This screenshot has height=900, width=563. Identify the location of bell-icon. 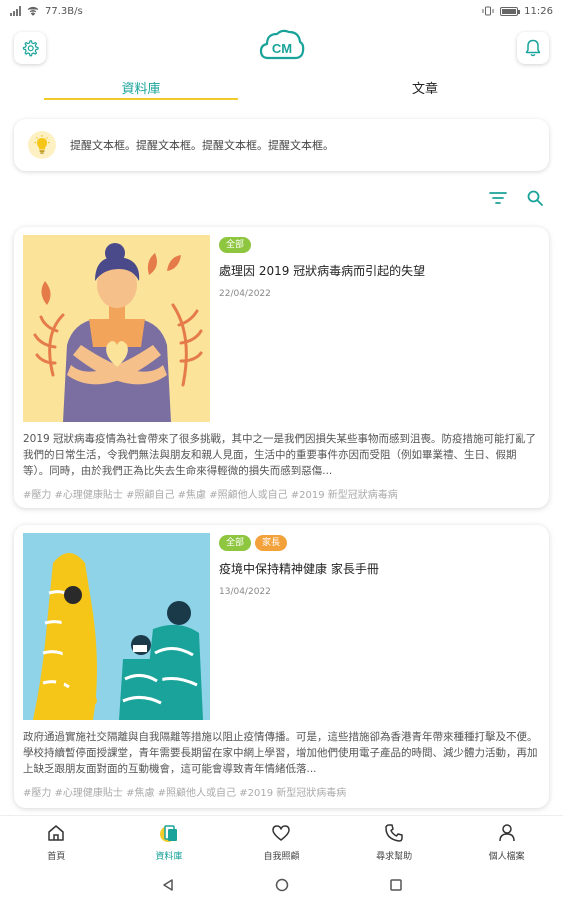
(533, 48).